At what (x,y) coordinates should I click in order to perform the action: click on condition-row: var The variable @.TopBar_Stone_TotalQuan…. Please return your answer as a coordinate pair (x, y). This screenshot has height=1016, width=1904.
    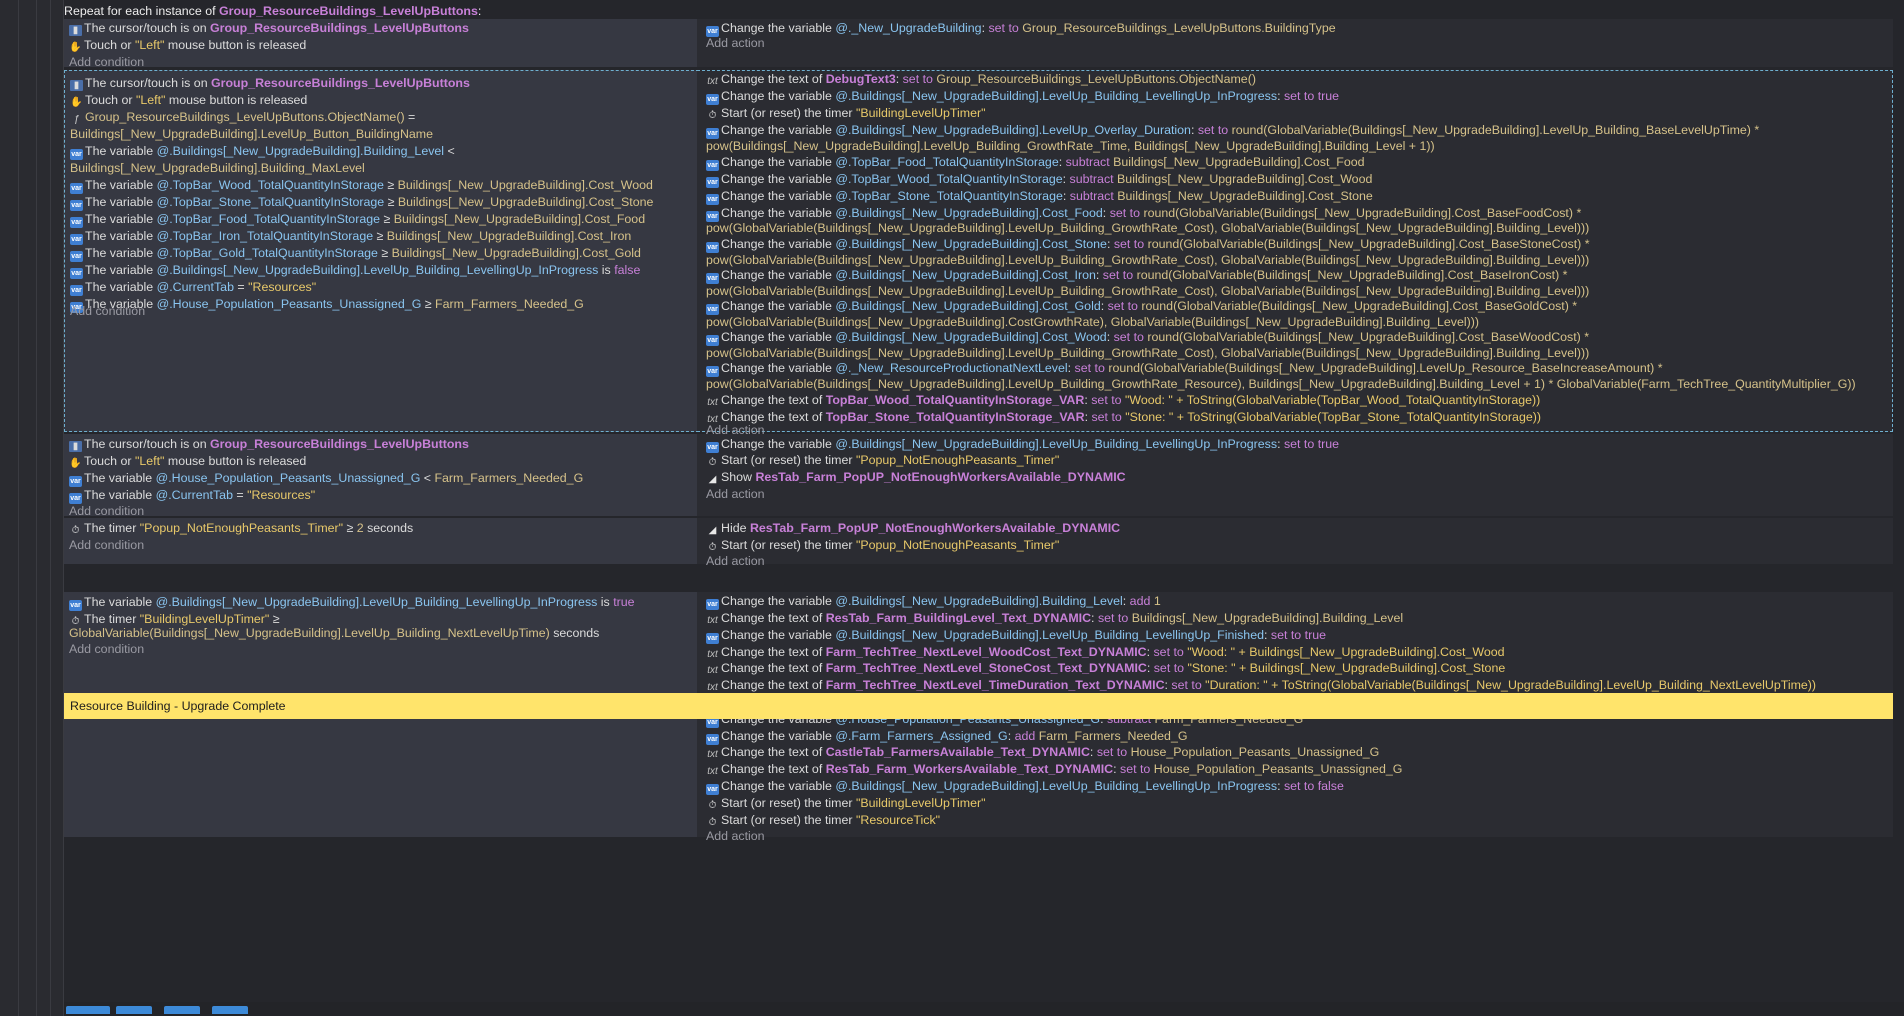
    Looking at the image, I should click on (361, 202).